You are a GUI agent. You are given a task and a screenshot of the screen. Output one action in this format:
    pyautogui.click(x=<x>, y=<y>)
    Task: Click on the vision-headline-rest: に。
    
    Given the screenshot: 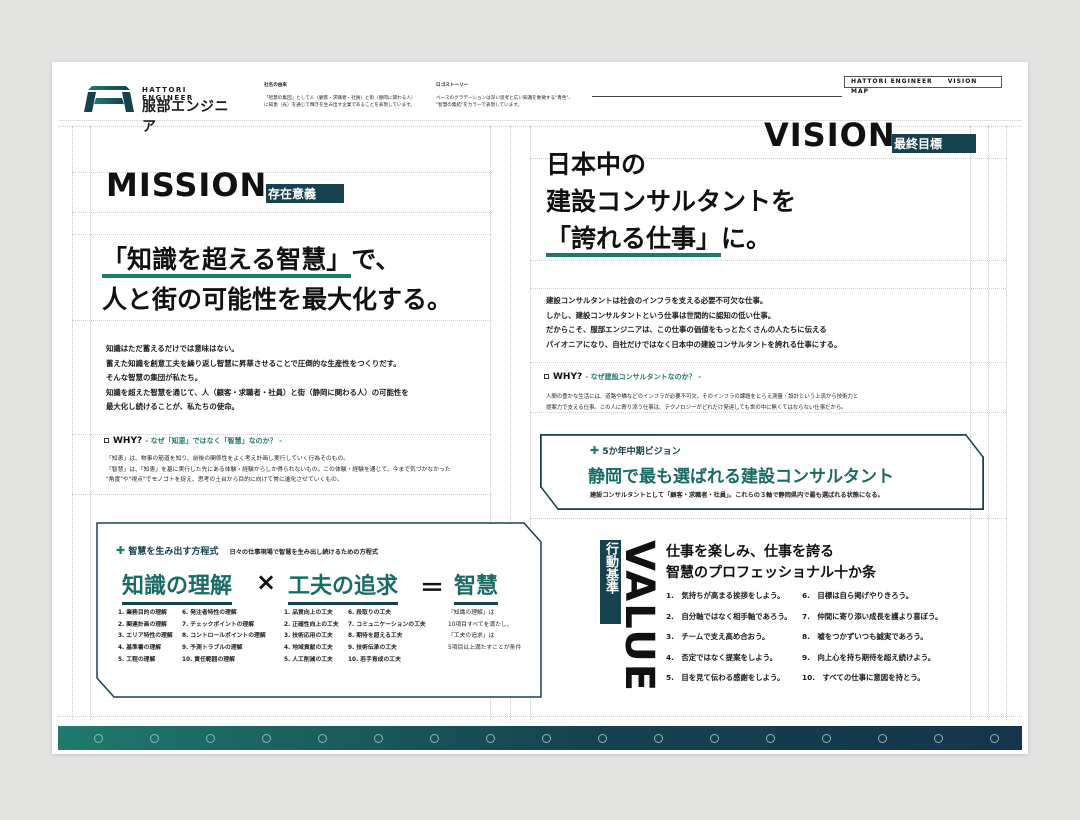 What is the action you would take?
    pyautogui.click(x=746, y=238)
    